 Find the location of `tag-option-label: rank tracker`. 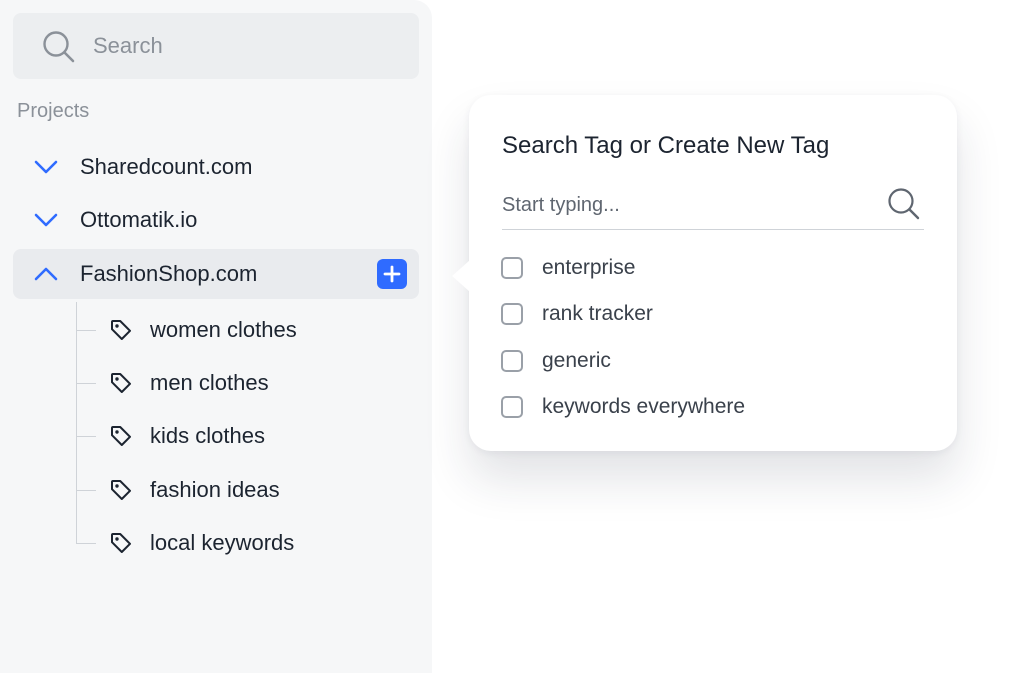

tag-option-label: rank tracker is located at coordinates (597, 313).